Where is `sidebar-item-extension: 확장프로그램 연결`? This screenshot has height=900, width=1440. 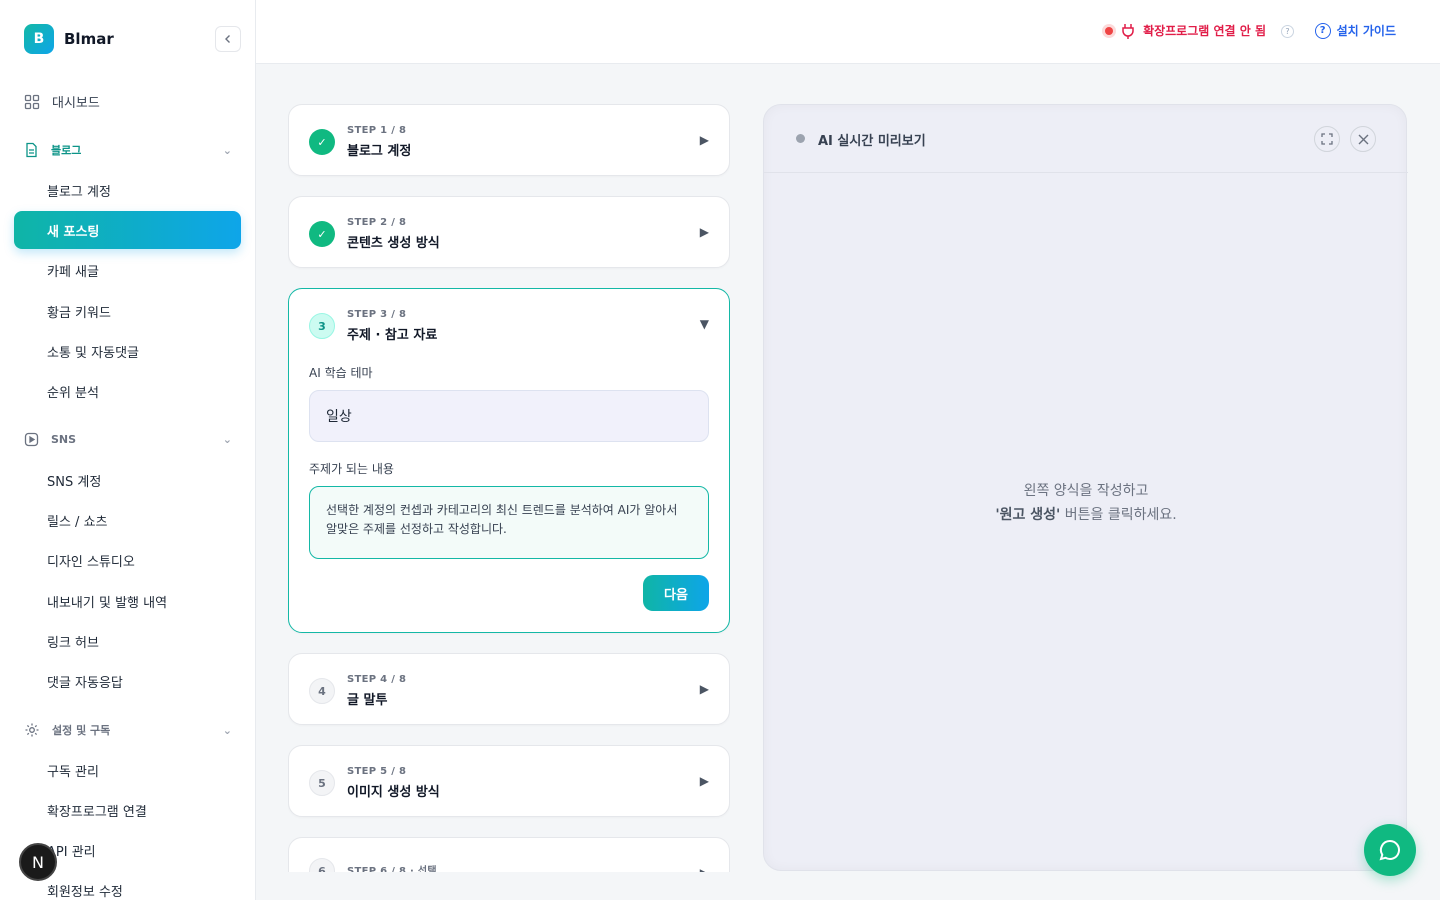
sidebar-item-extension: 확장프로그램 연결 is located at coordinates (127, 810).